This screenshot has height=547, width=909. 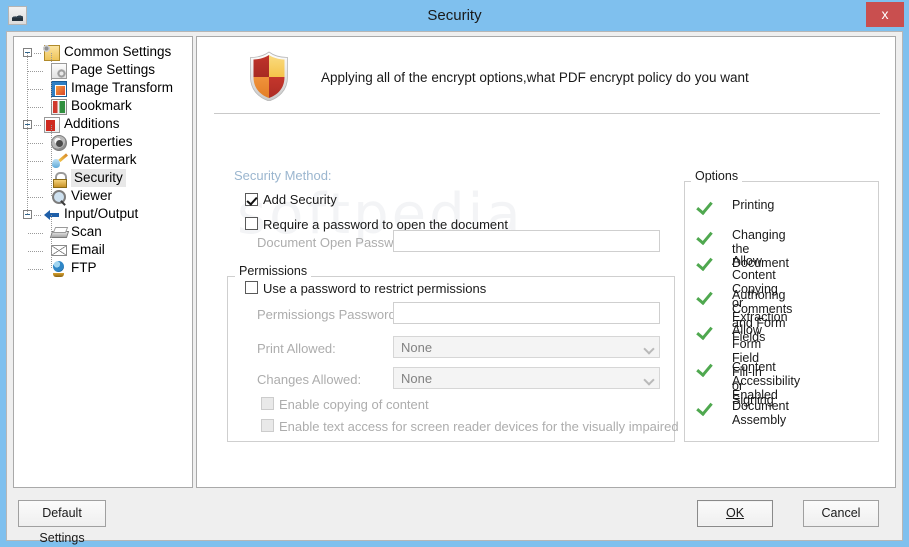 What do you see at coordinates (267, 403) in the screenshot?
I see `enable-copying-checkbox` at bounding box center [267, 403].